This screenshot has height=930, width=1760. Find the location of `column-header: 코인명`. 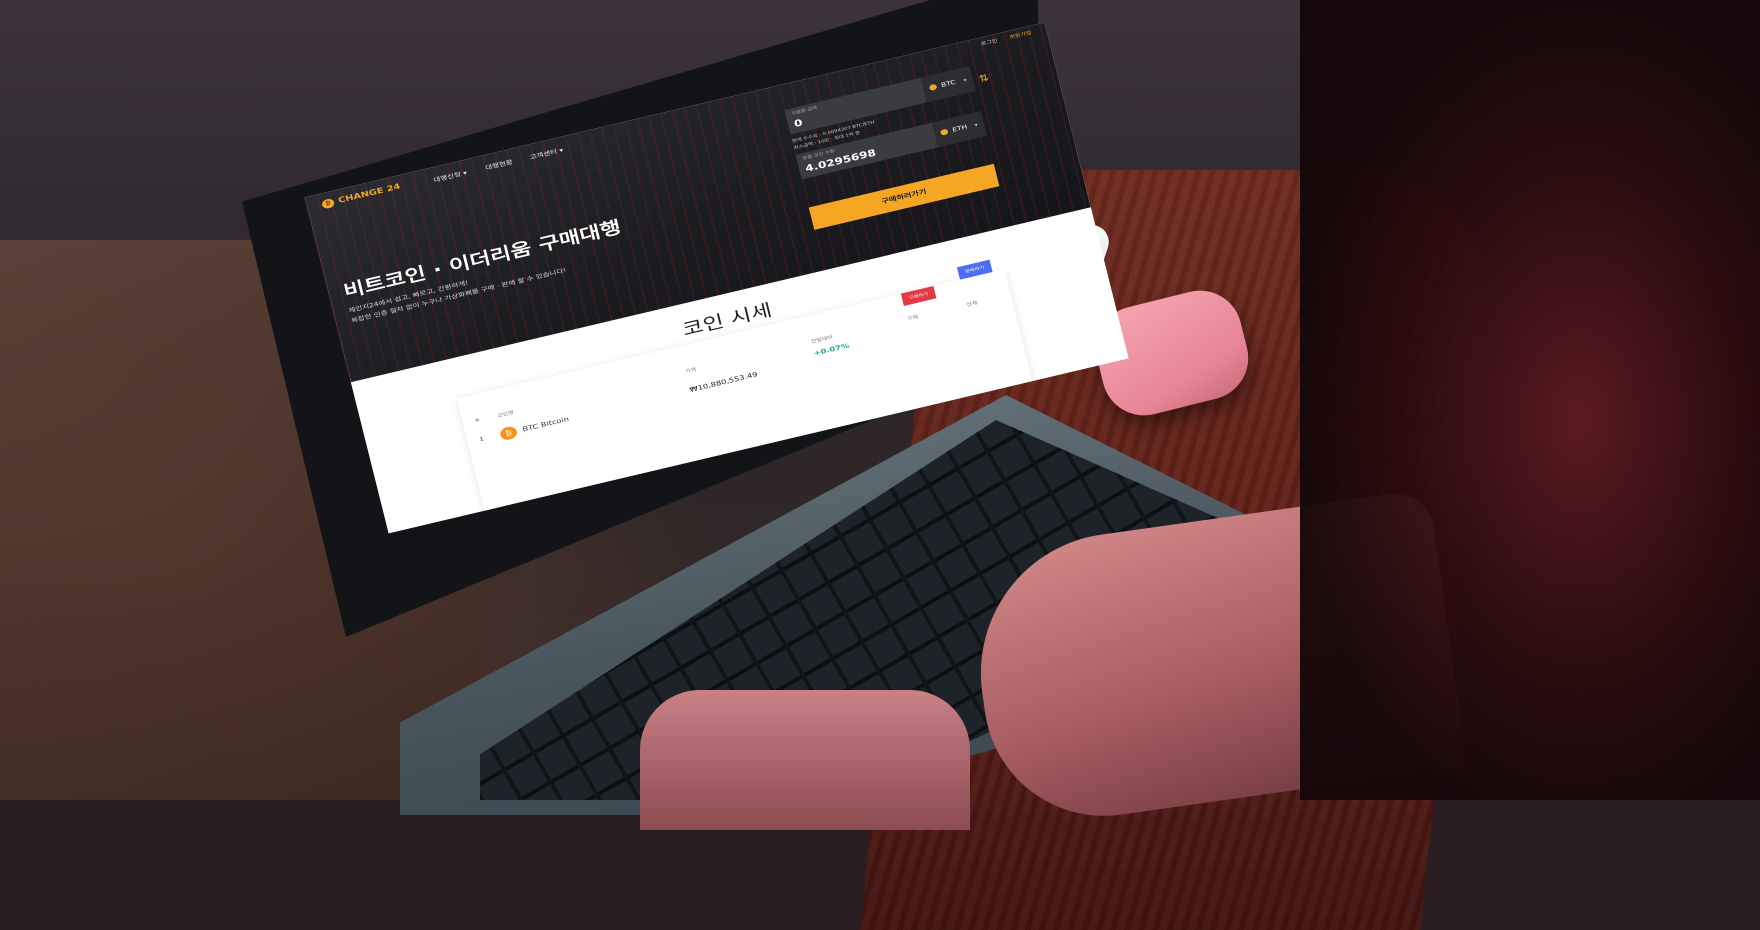

column-header: 코인명 is located at coordinates (505, 414).